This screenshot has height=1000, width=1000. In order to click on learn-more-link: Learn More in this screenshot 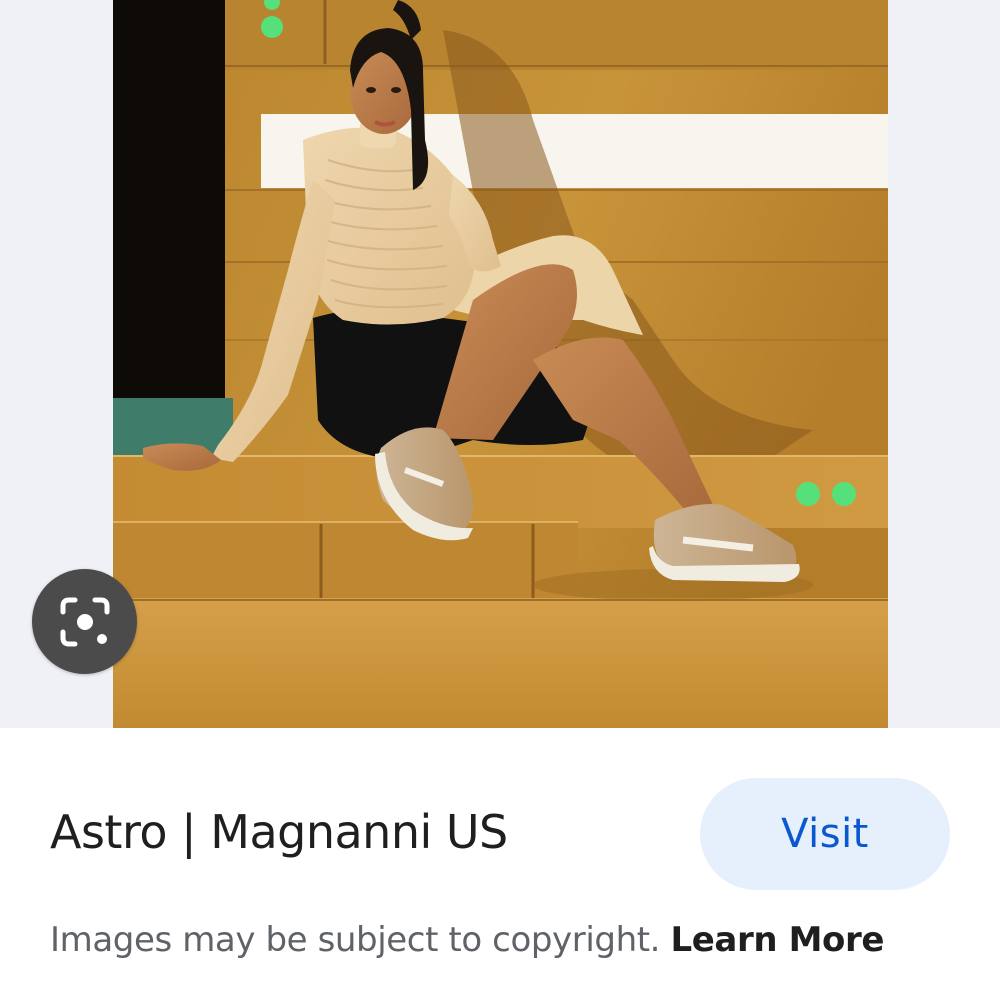, I will do `click(778, 940)`.